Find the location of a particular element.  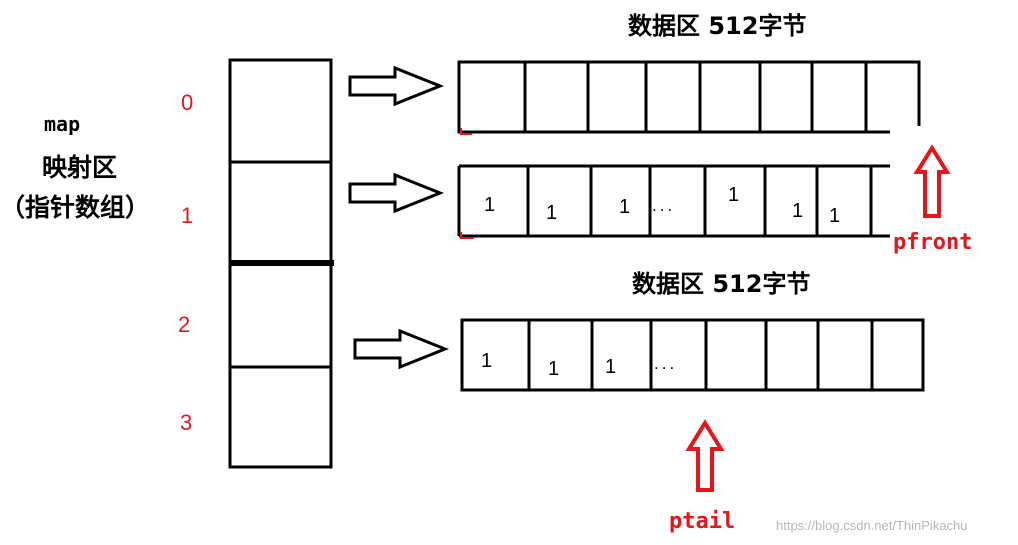

map-arrows is located at coordinates (399, 217).